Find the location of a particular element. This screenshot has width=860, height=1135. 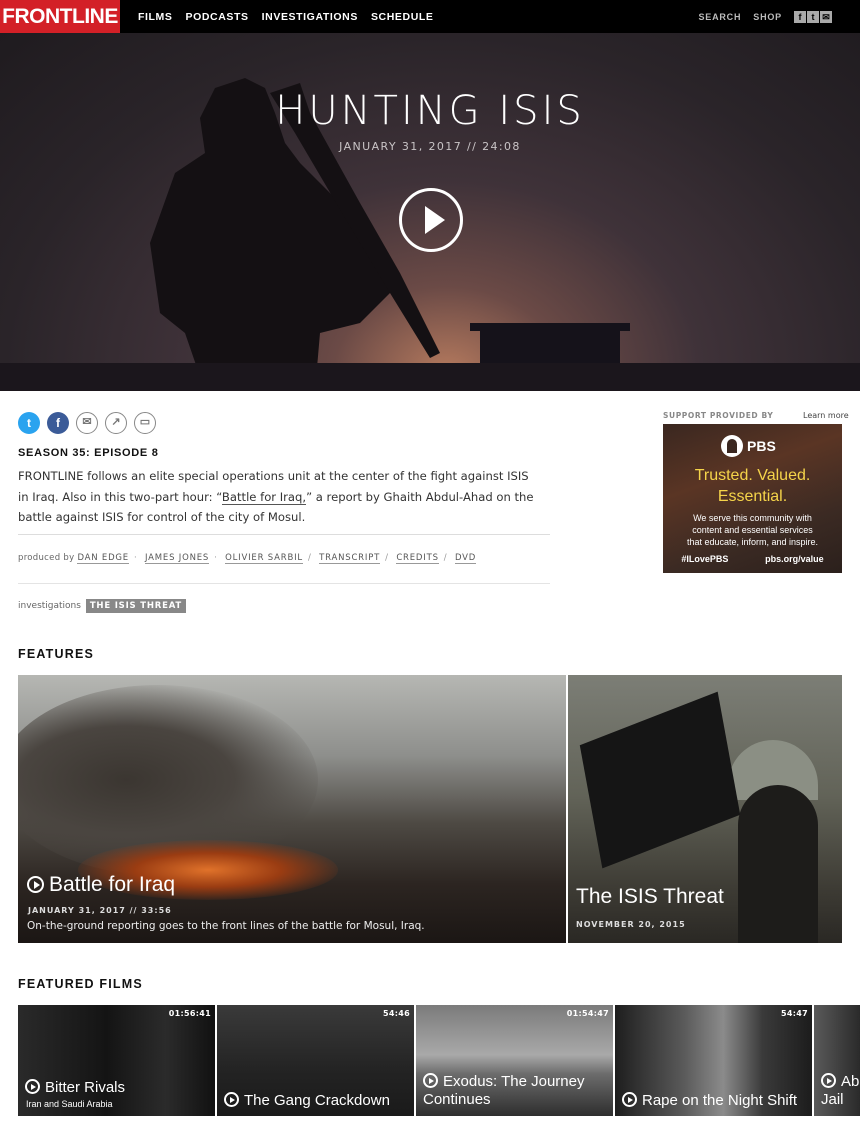

pbs-logo: PBS is located at coordinates (748, 446).